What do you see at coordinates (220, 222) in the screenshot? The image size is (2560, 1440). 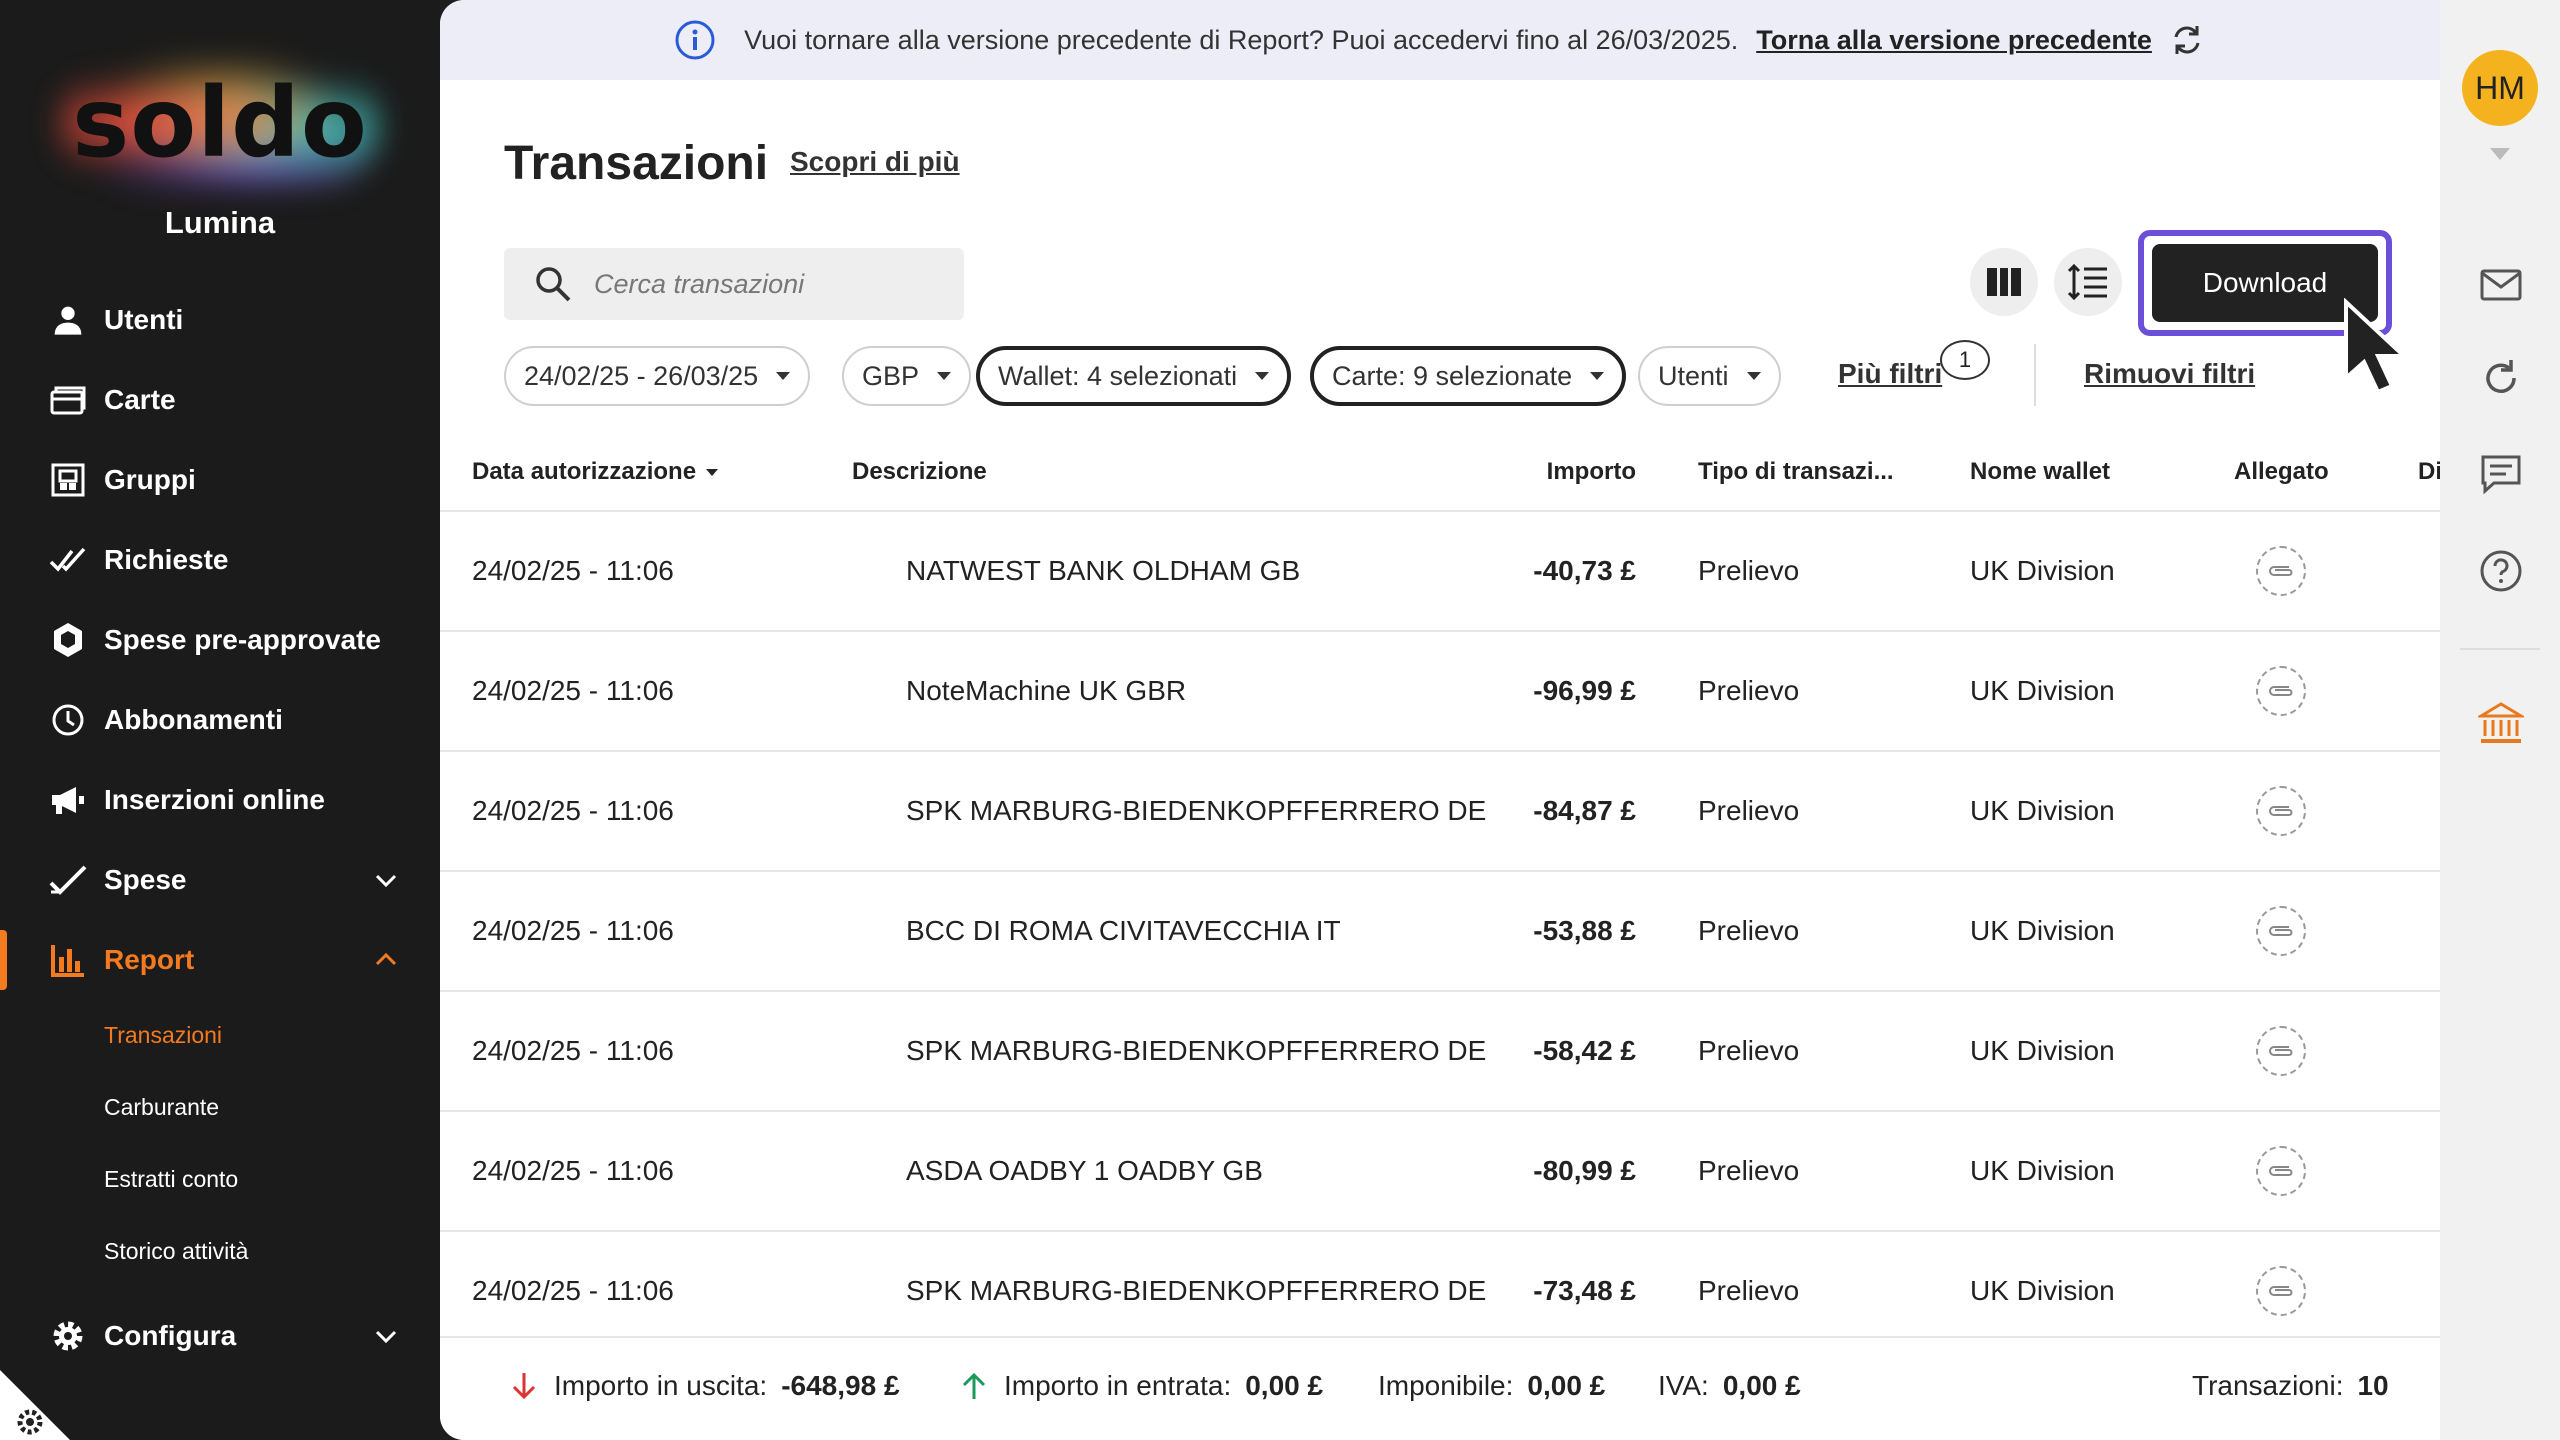 I see `organization-name: Lumina` at bounding box center [220, 222].